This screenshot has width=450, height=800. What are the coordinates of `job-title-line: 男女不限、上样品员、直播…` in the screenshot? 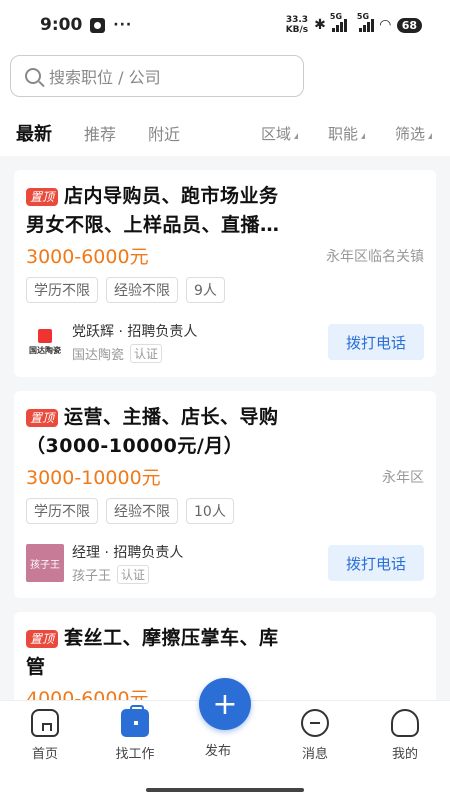 It's located at (153, 225).